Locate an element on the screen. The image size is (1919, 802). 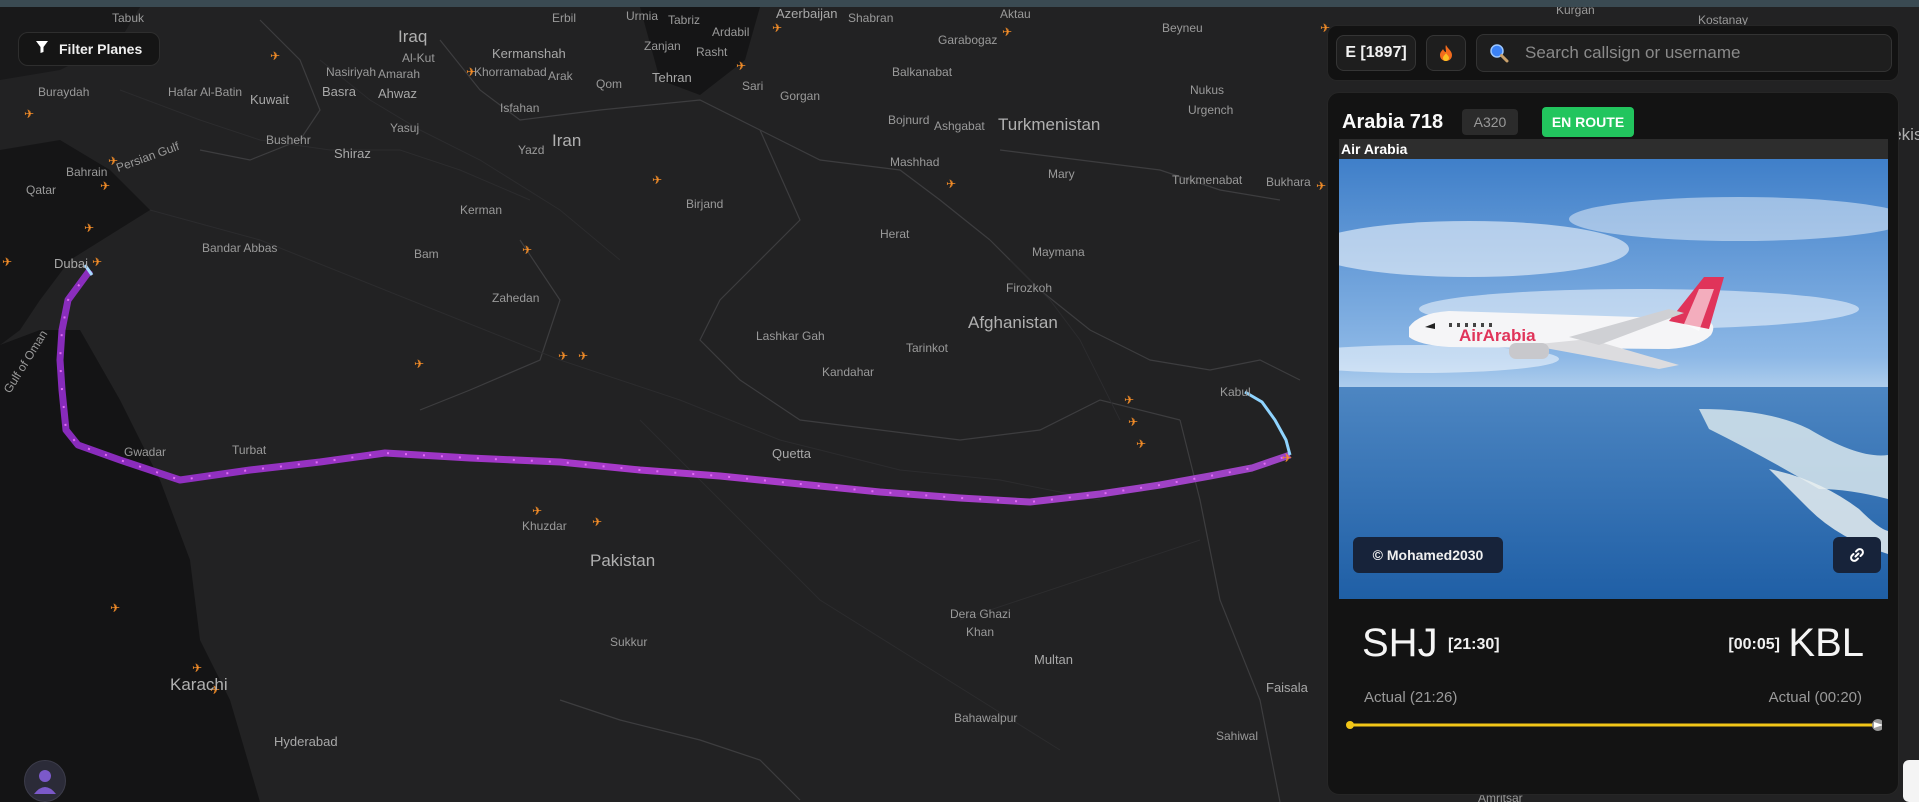
map-label: Tehran is located at coordinates (672, 77).